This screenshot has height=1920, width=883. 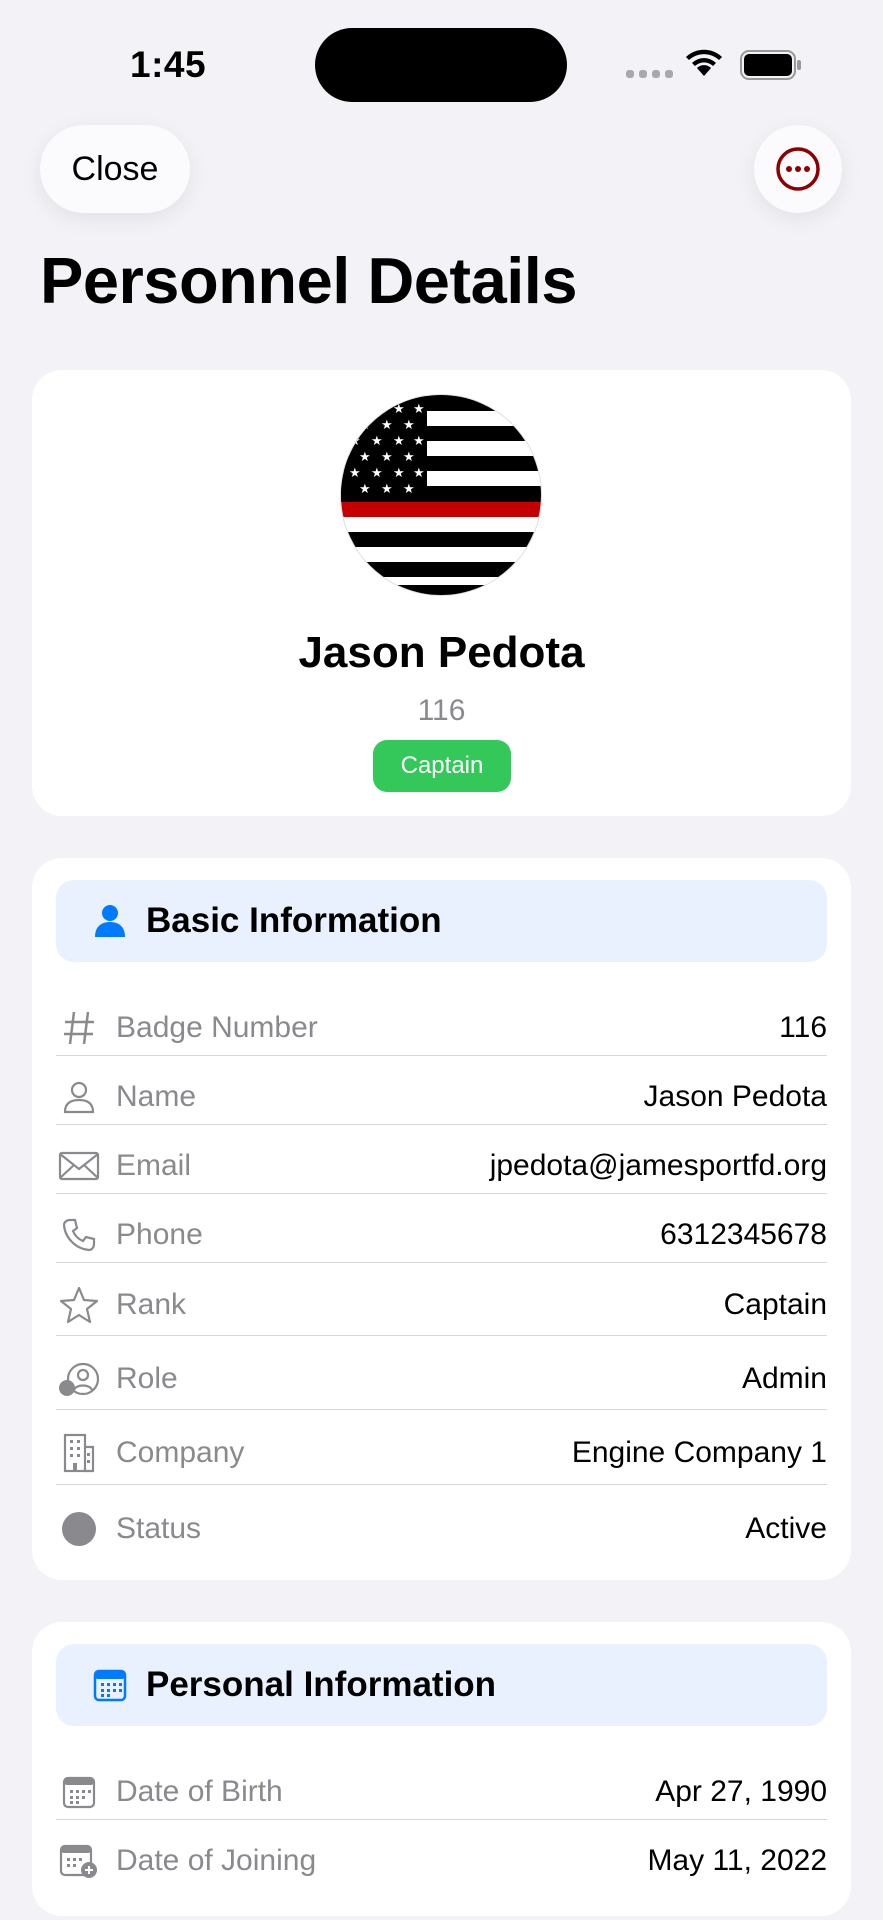 I want to click on name-row: Name Jason Pedota, so click(x=441, y=1097).